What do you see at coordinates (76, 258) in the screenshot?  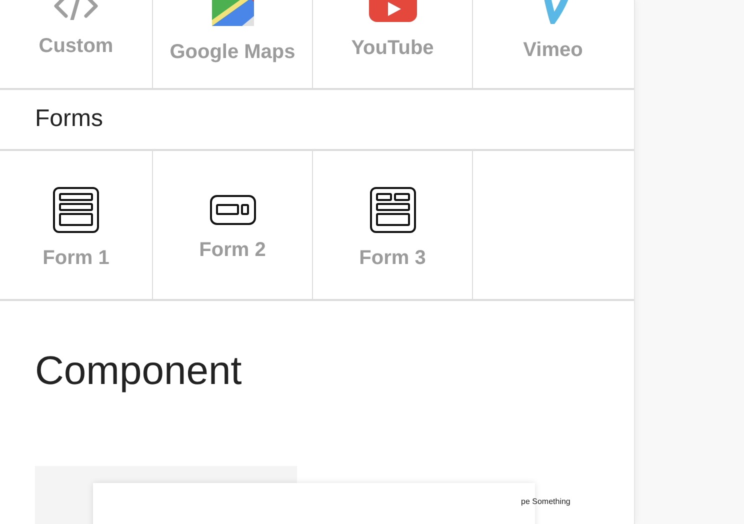 I see `tile-label: Form 1` at bounding box center [76, 258].